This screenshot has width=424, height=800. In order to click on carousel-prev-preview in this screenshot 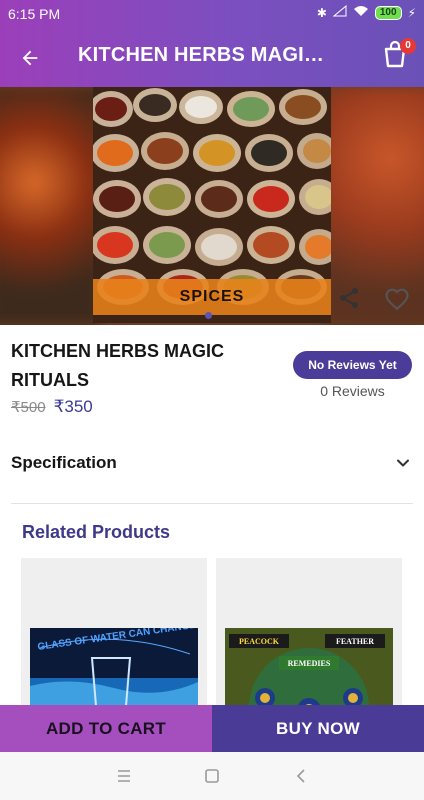, I will do `click(50, 206)`.